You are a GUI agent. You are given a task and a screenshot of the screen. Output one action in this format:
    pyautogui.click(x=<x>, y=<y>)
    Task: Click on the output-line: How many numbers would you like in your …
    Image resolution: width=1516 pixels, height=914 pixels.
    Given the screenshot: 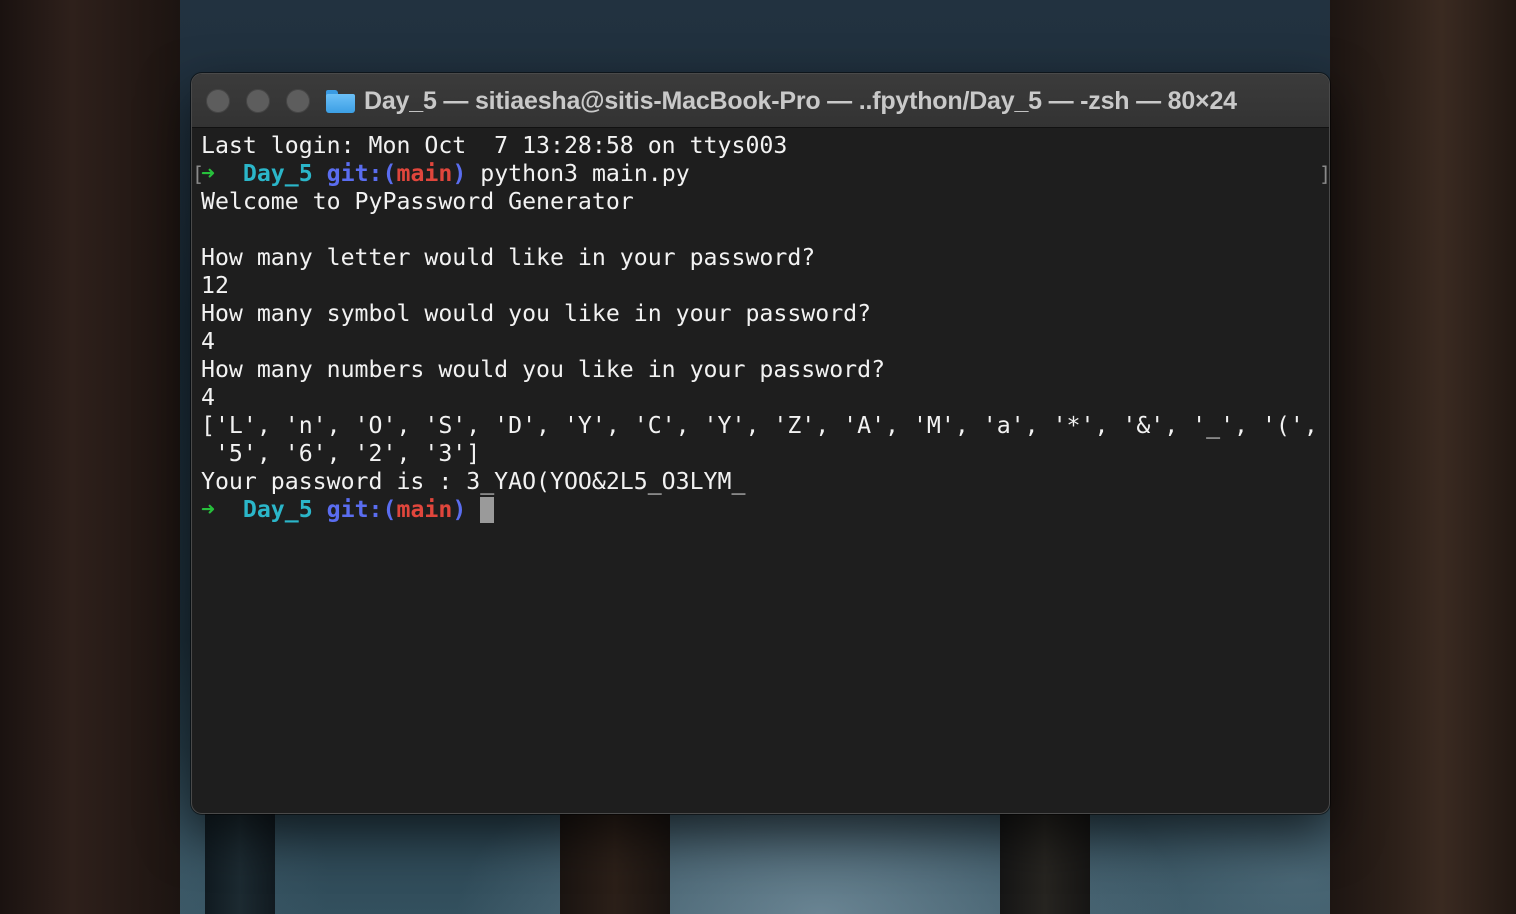 What is the action you would take?
    pyautogui.click(x=543, y=369)
    